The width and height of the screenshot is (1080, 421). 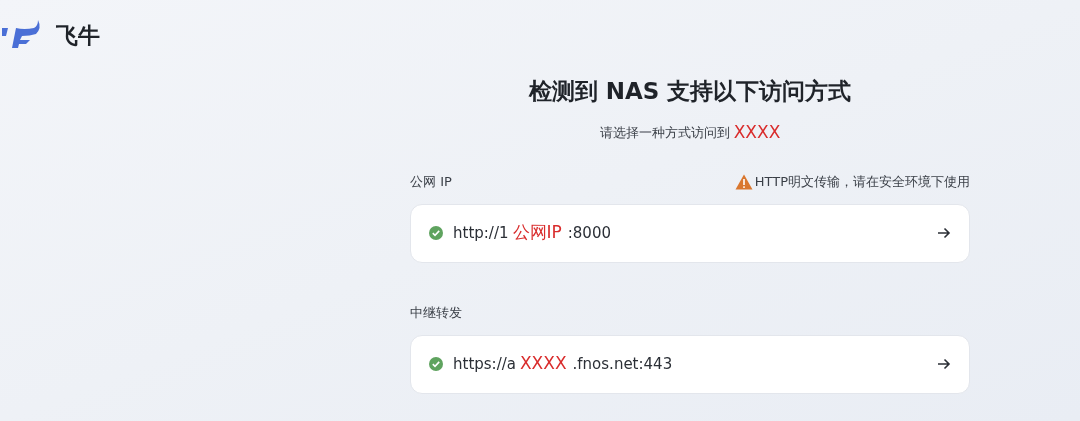 I want to click on page-title: 检测到 NAS 支持以下访问方式, so click(x=690, y=91).